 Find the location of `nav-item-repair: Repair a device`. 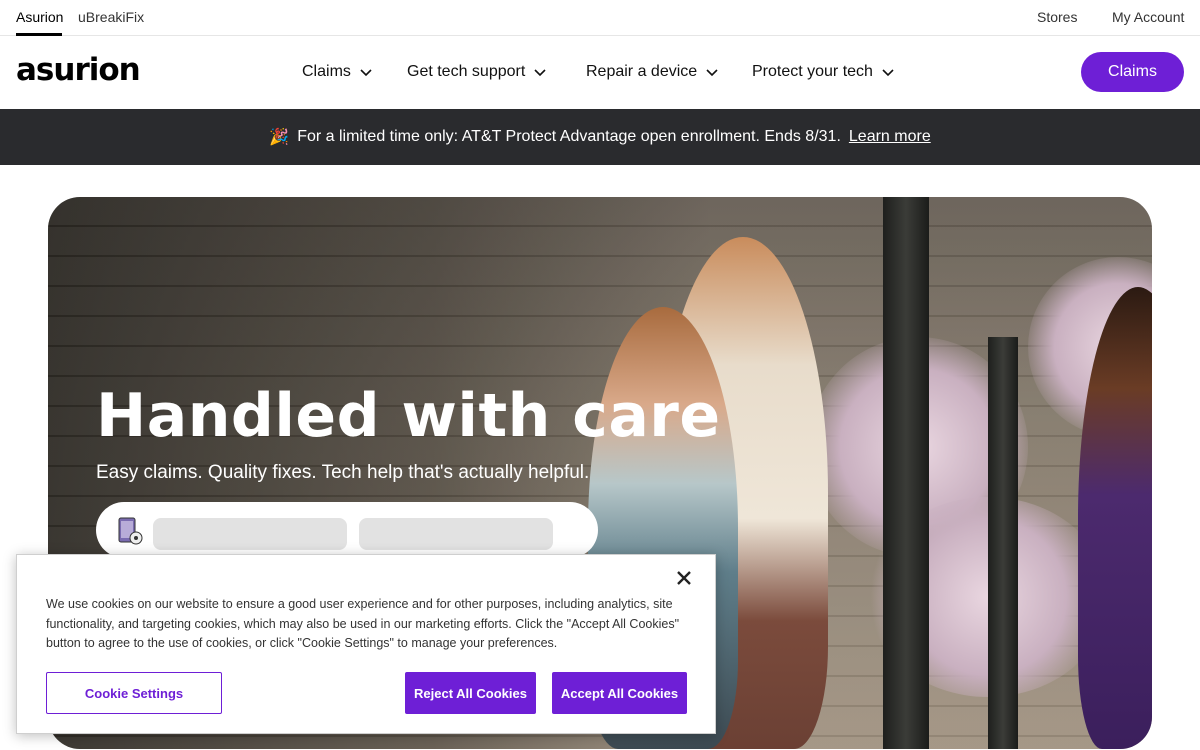

nav-item-repair: Repair a device is located at coordinates (652, 72).